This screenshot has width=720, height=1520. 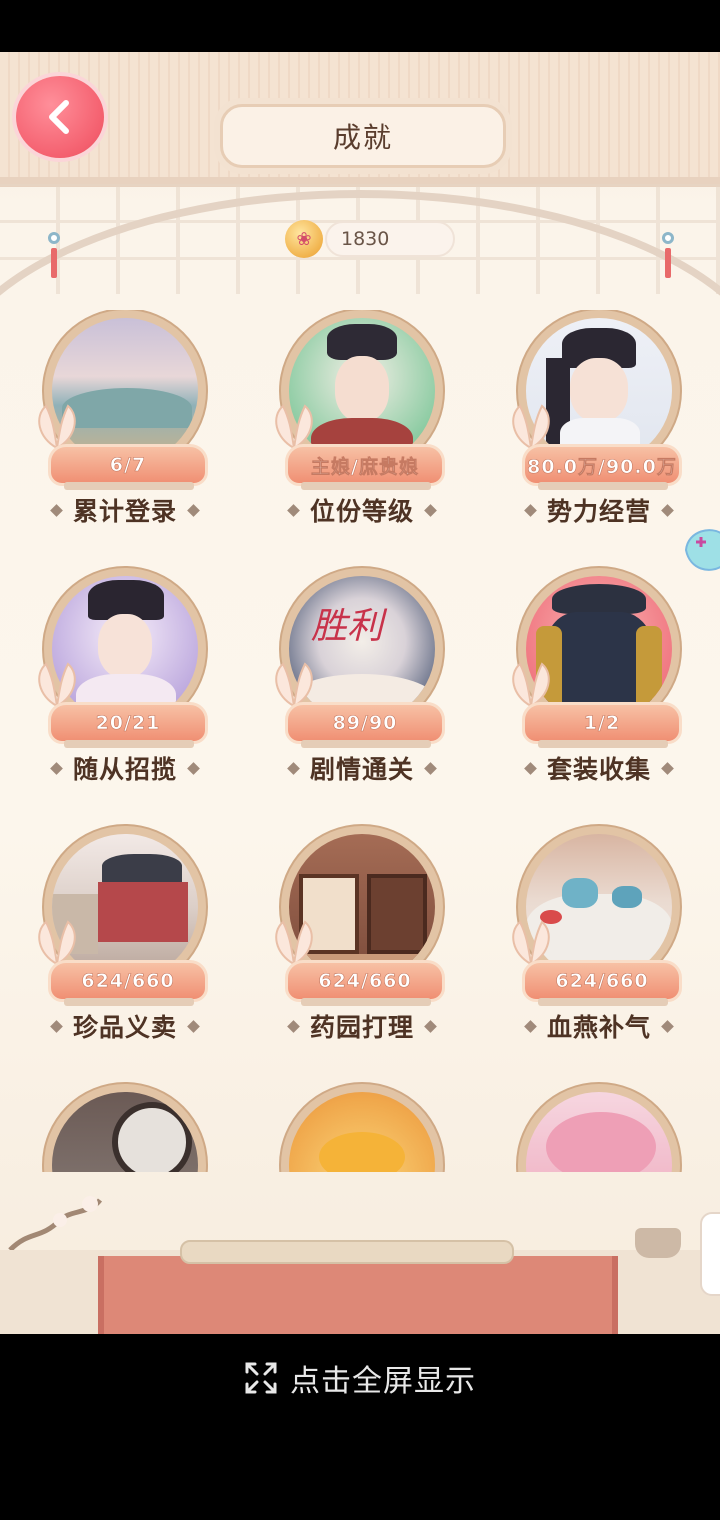 What do you see at coordinates (365, 723) in the screenshot?
I see `progress-ribbon: 89/90` at bounding box center [365, 723].